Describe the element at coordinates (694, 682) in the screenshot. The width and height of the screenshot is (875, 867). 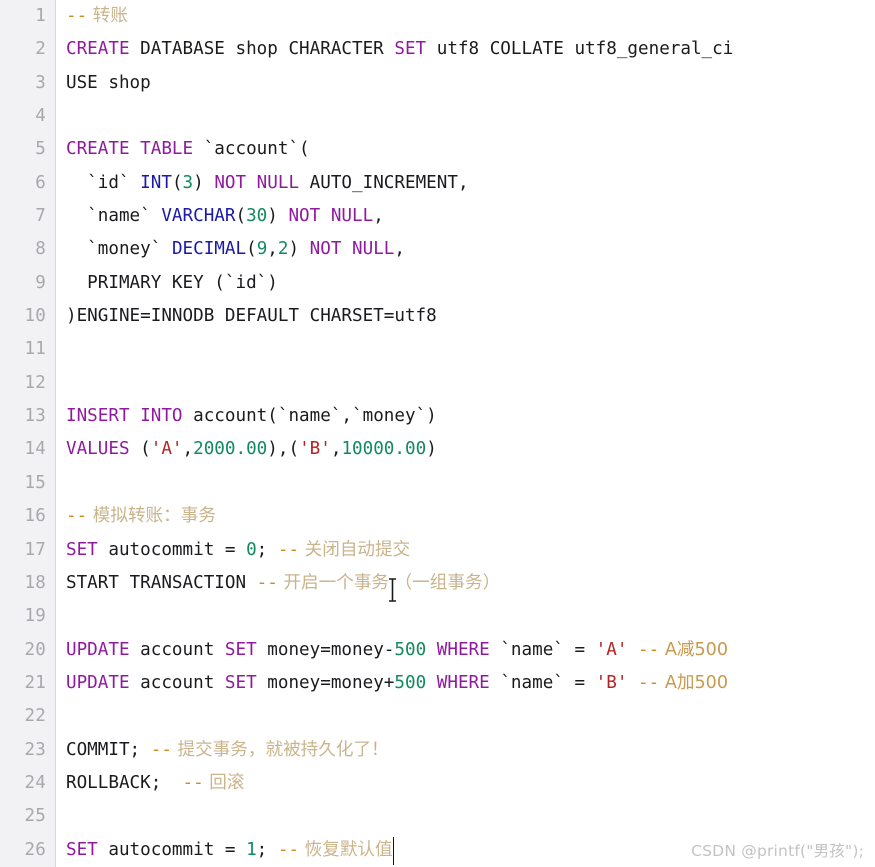
I see `token: A加500` at that location.